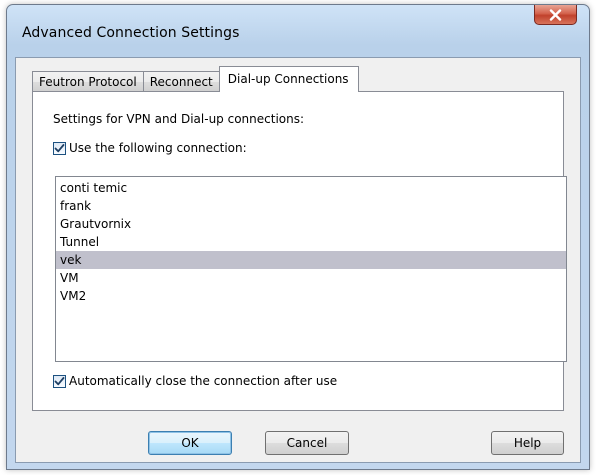  I want to click on list-item: frank, so click(311, 206).